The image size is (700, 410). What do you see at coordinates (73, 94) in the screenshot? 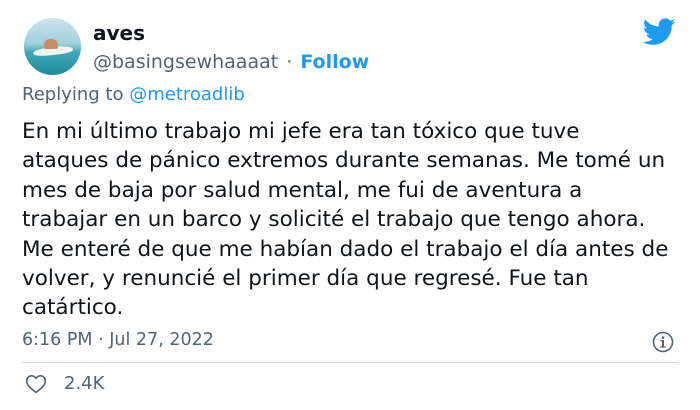
I see `replying-prefix: Replying to` at bounding box center [73, 94].